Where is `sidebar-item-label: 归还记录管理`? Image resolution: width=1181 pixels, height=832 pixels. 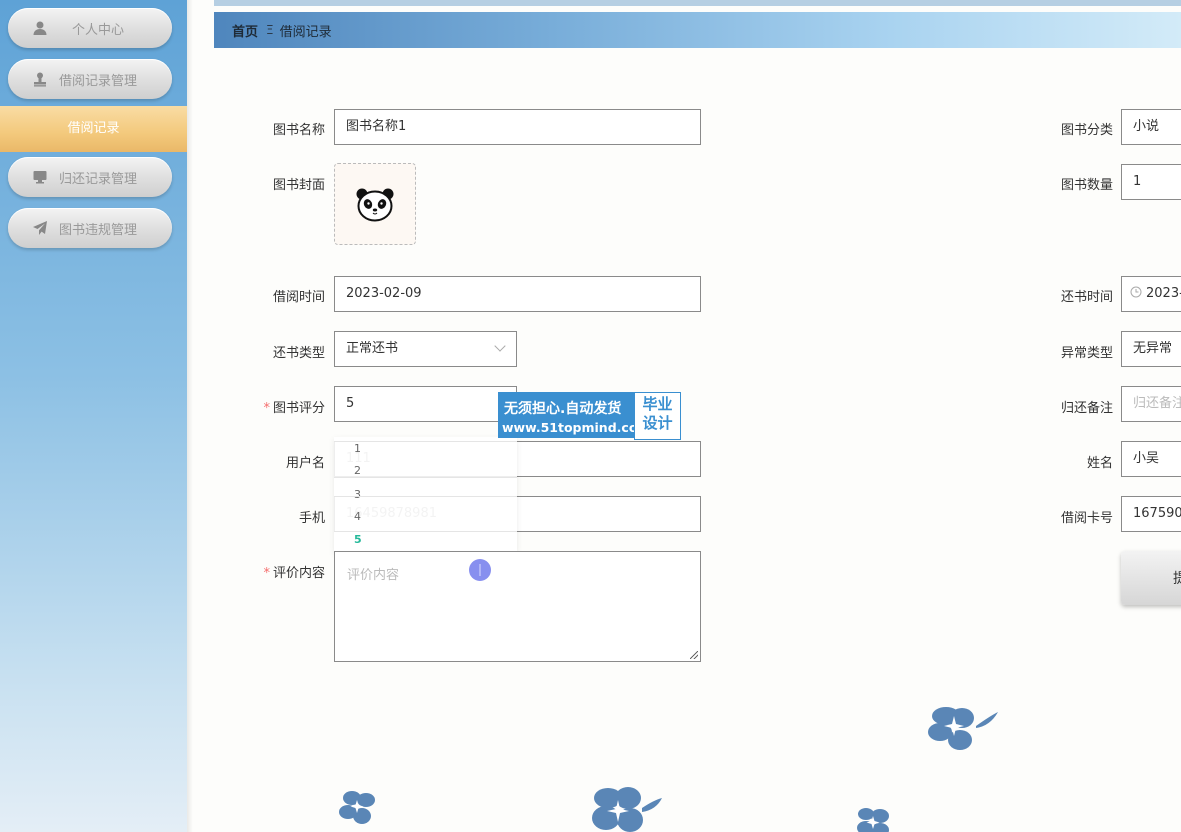
sidebar-item-label: 归还记录管理 is located at coordinates (97, 179).